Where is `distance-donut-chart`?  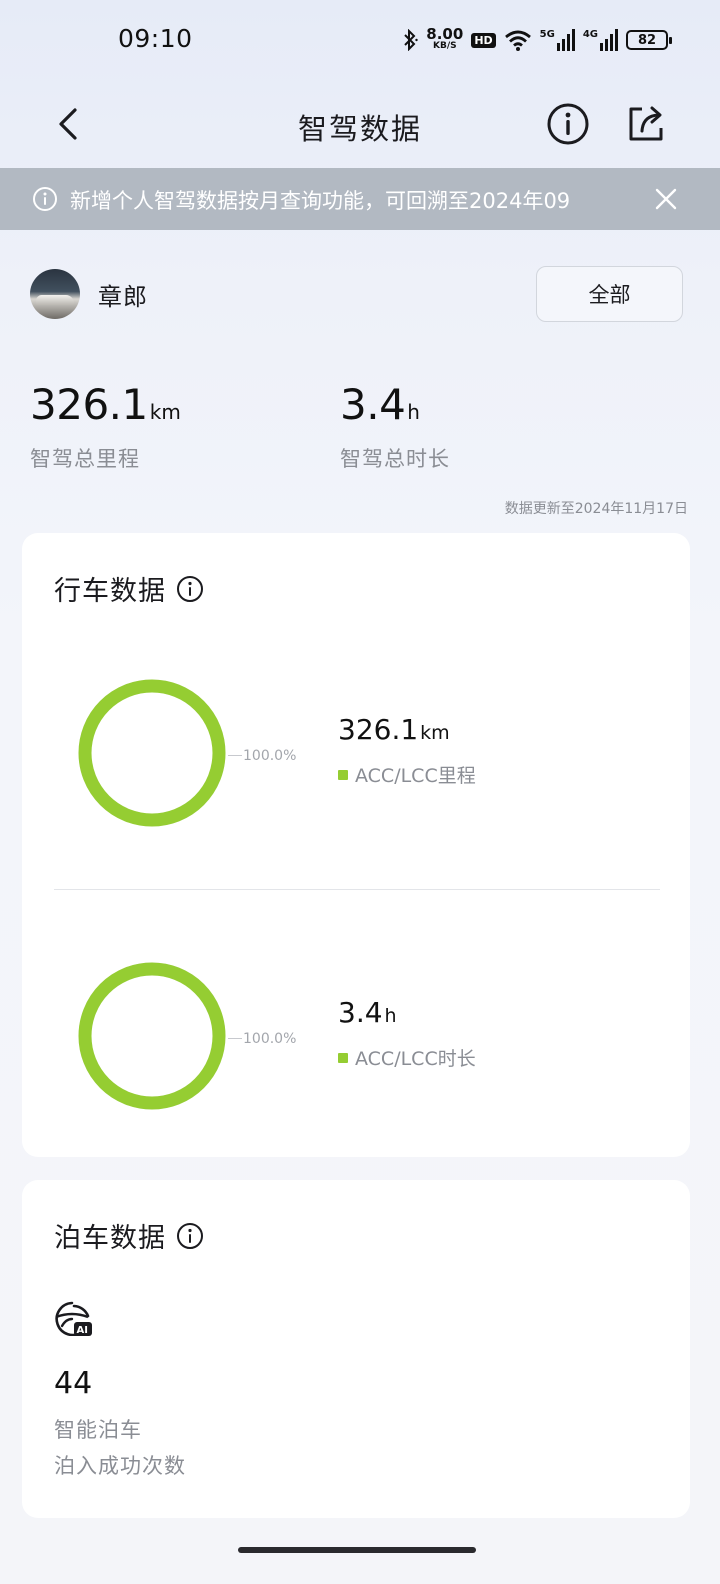 distance-donut-chart is located at coordinates (152, 753).